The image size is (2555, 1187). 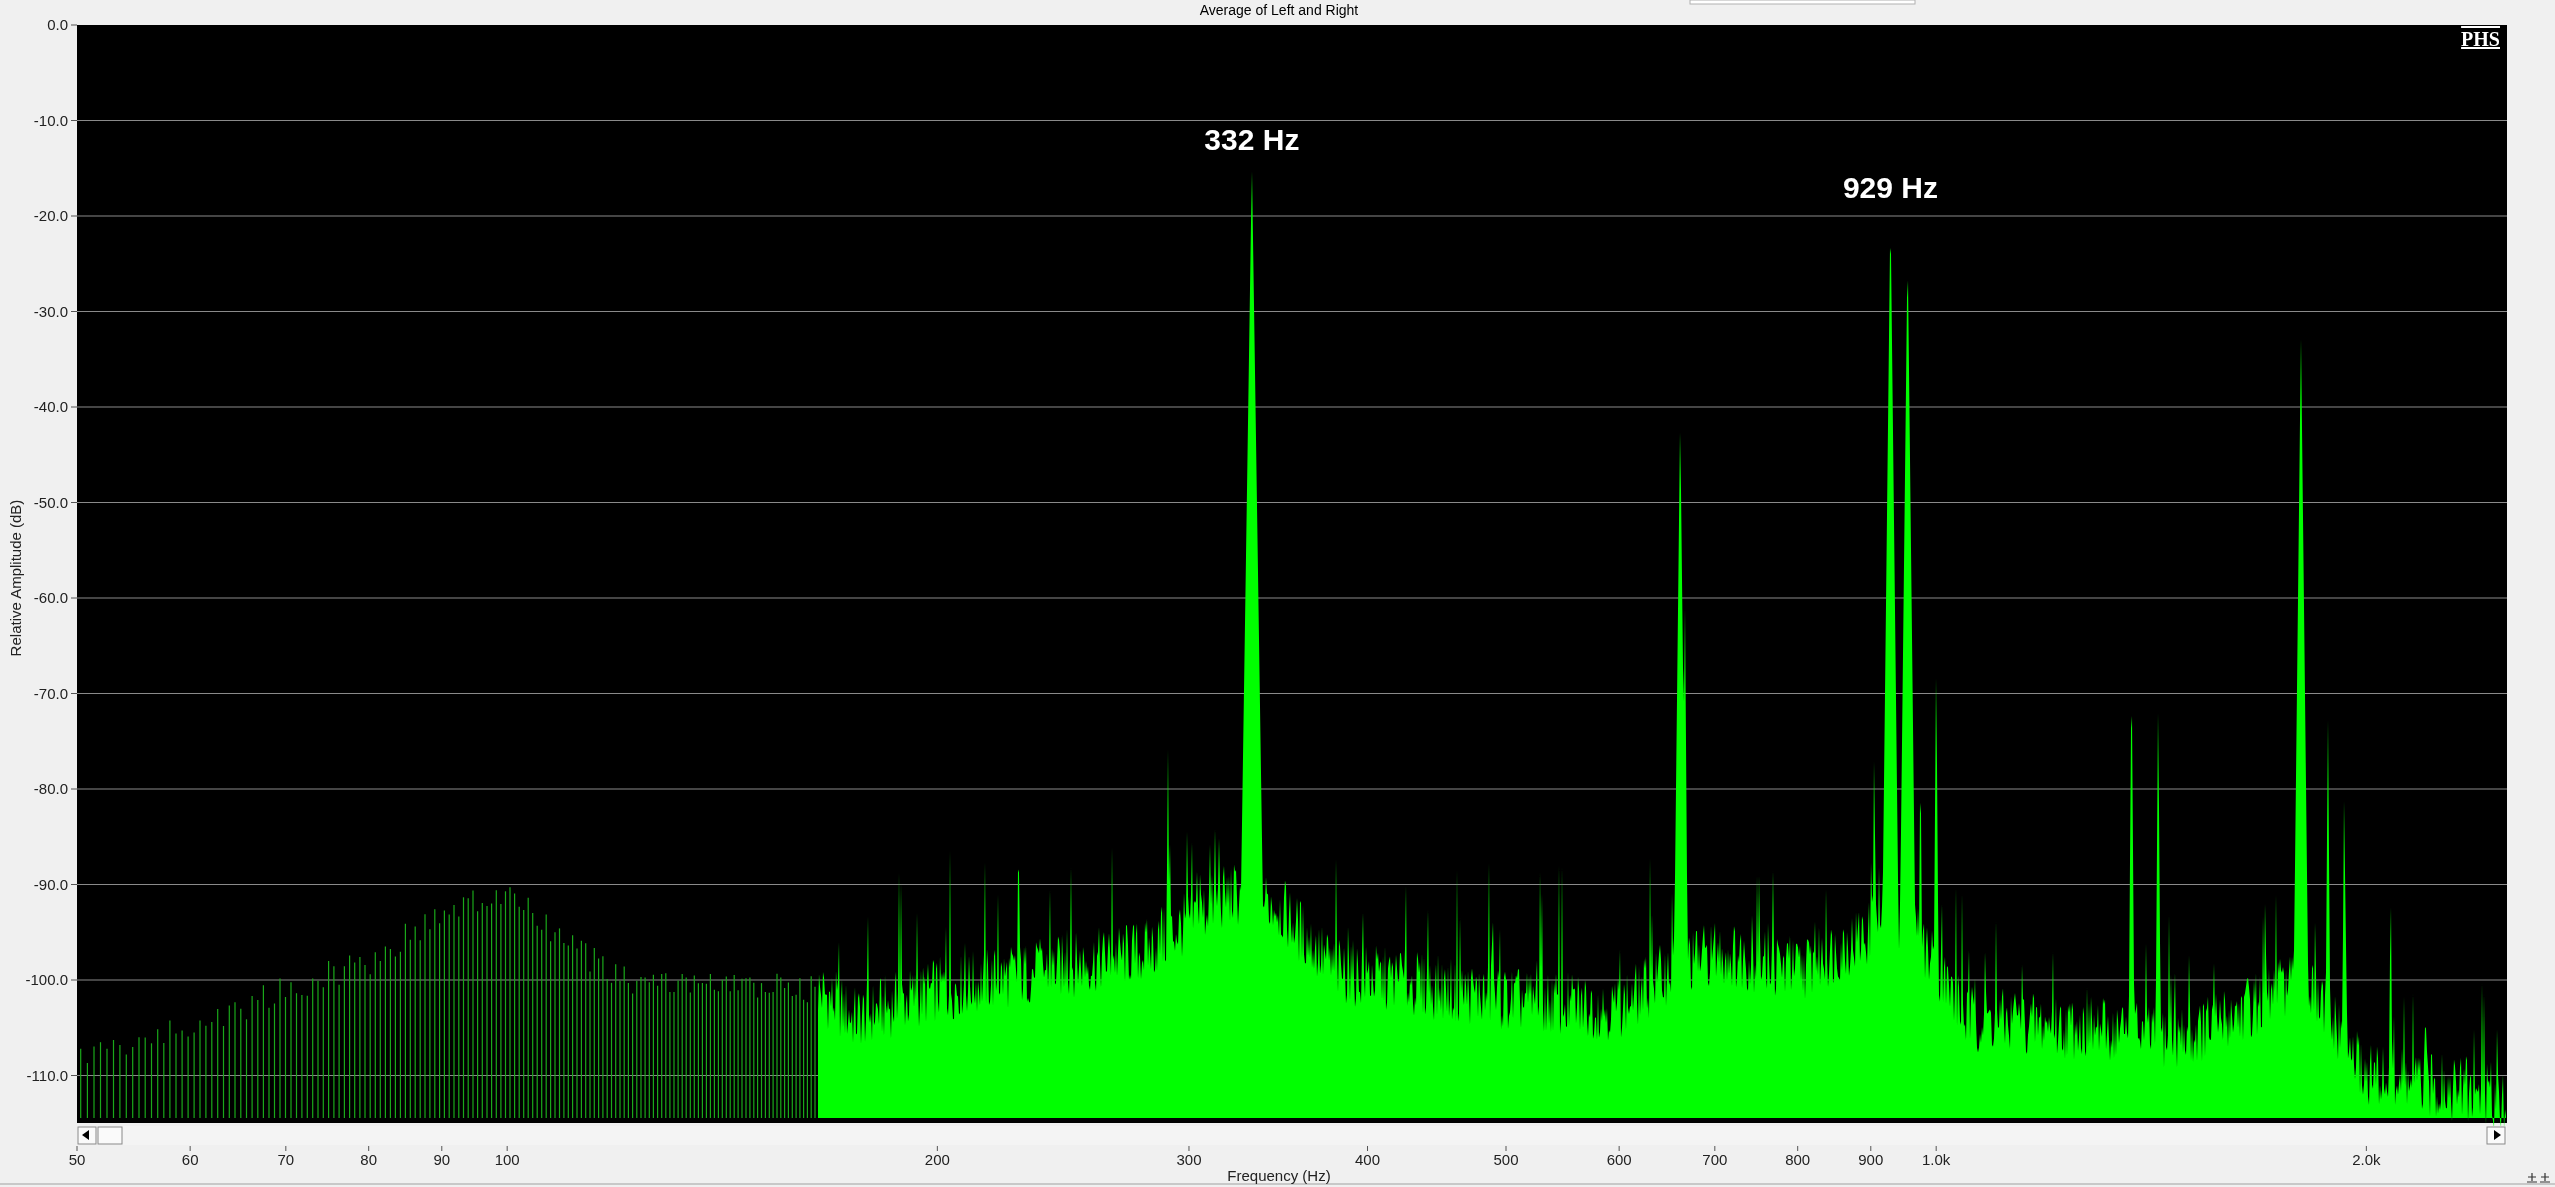 I want to click on axis-tick-label: -110.0, so click(x=47, y=1075).